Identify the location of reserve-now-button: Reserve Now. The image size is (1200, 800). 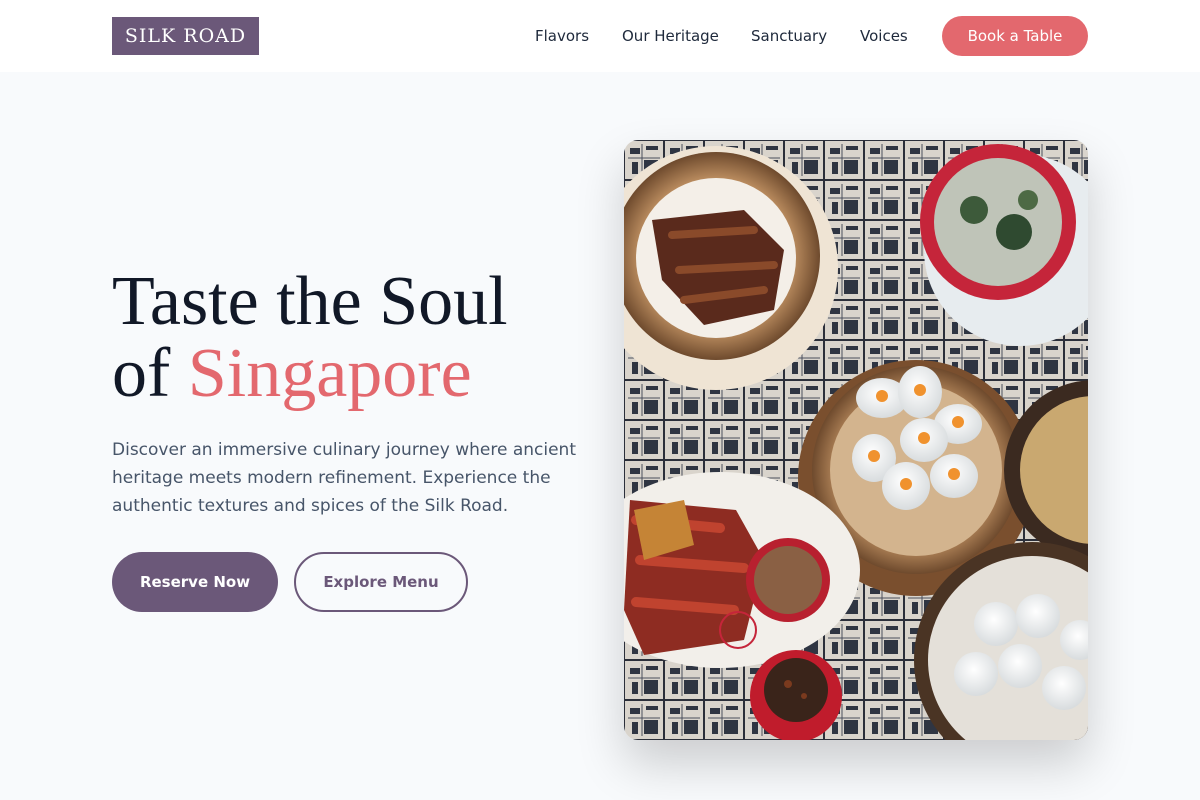
(195, 582).